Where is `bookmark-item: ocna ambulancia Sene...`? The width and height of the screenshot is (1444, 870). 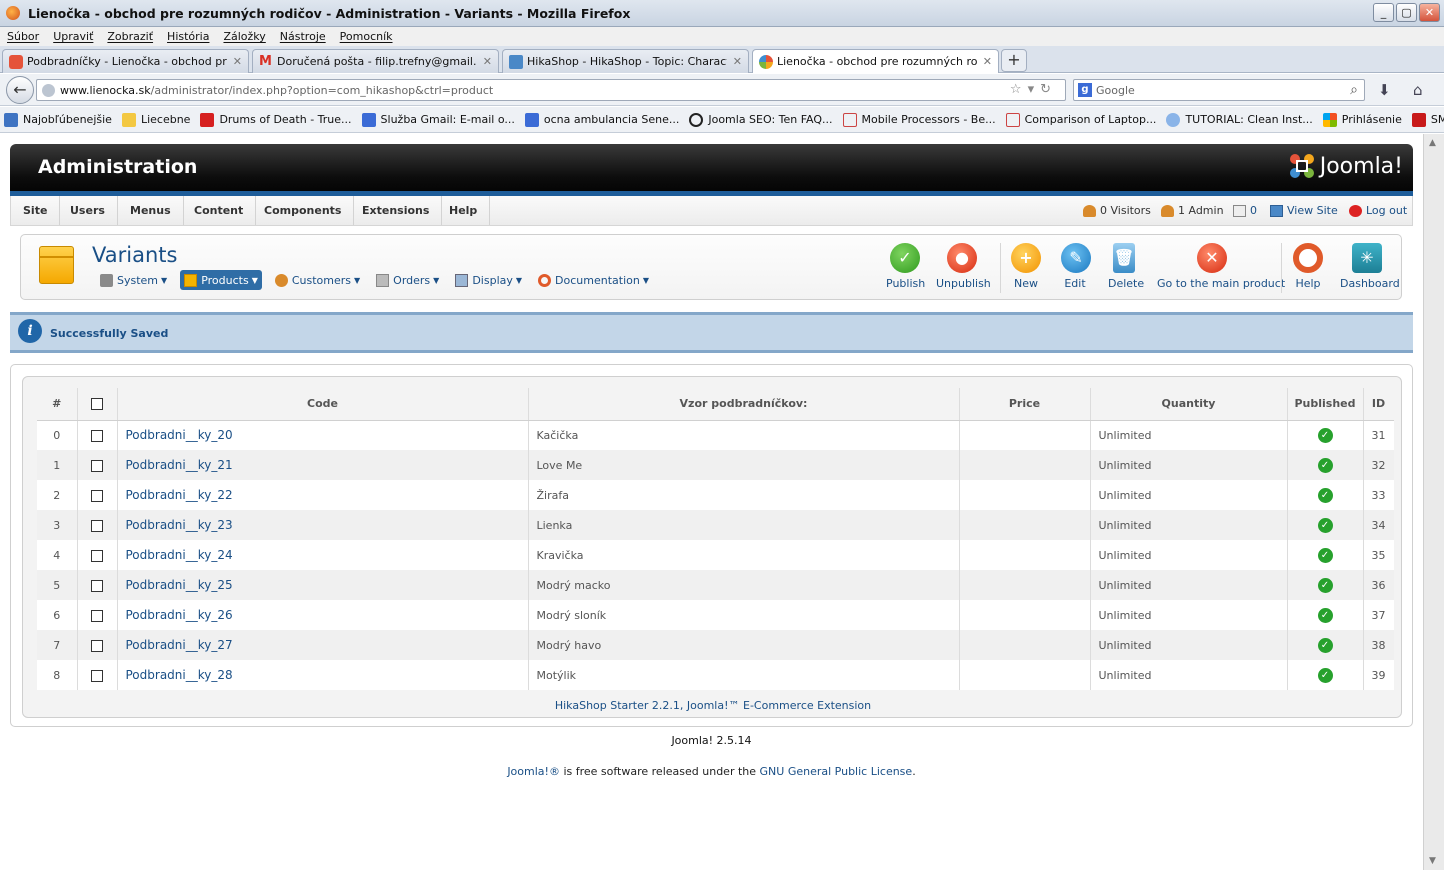
bookmark-item: ocna ambulancia Sene... is located at coordinates (601, 119).